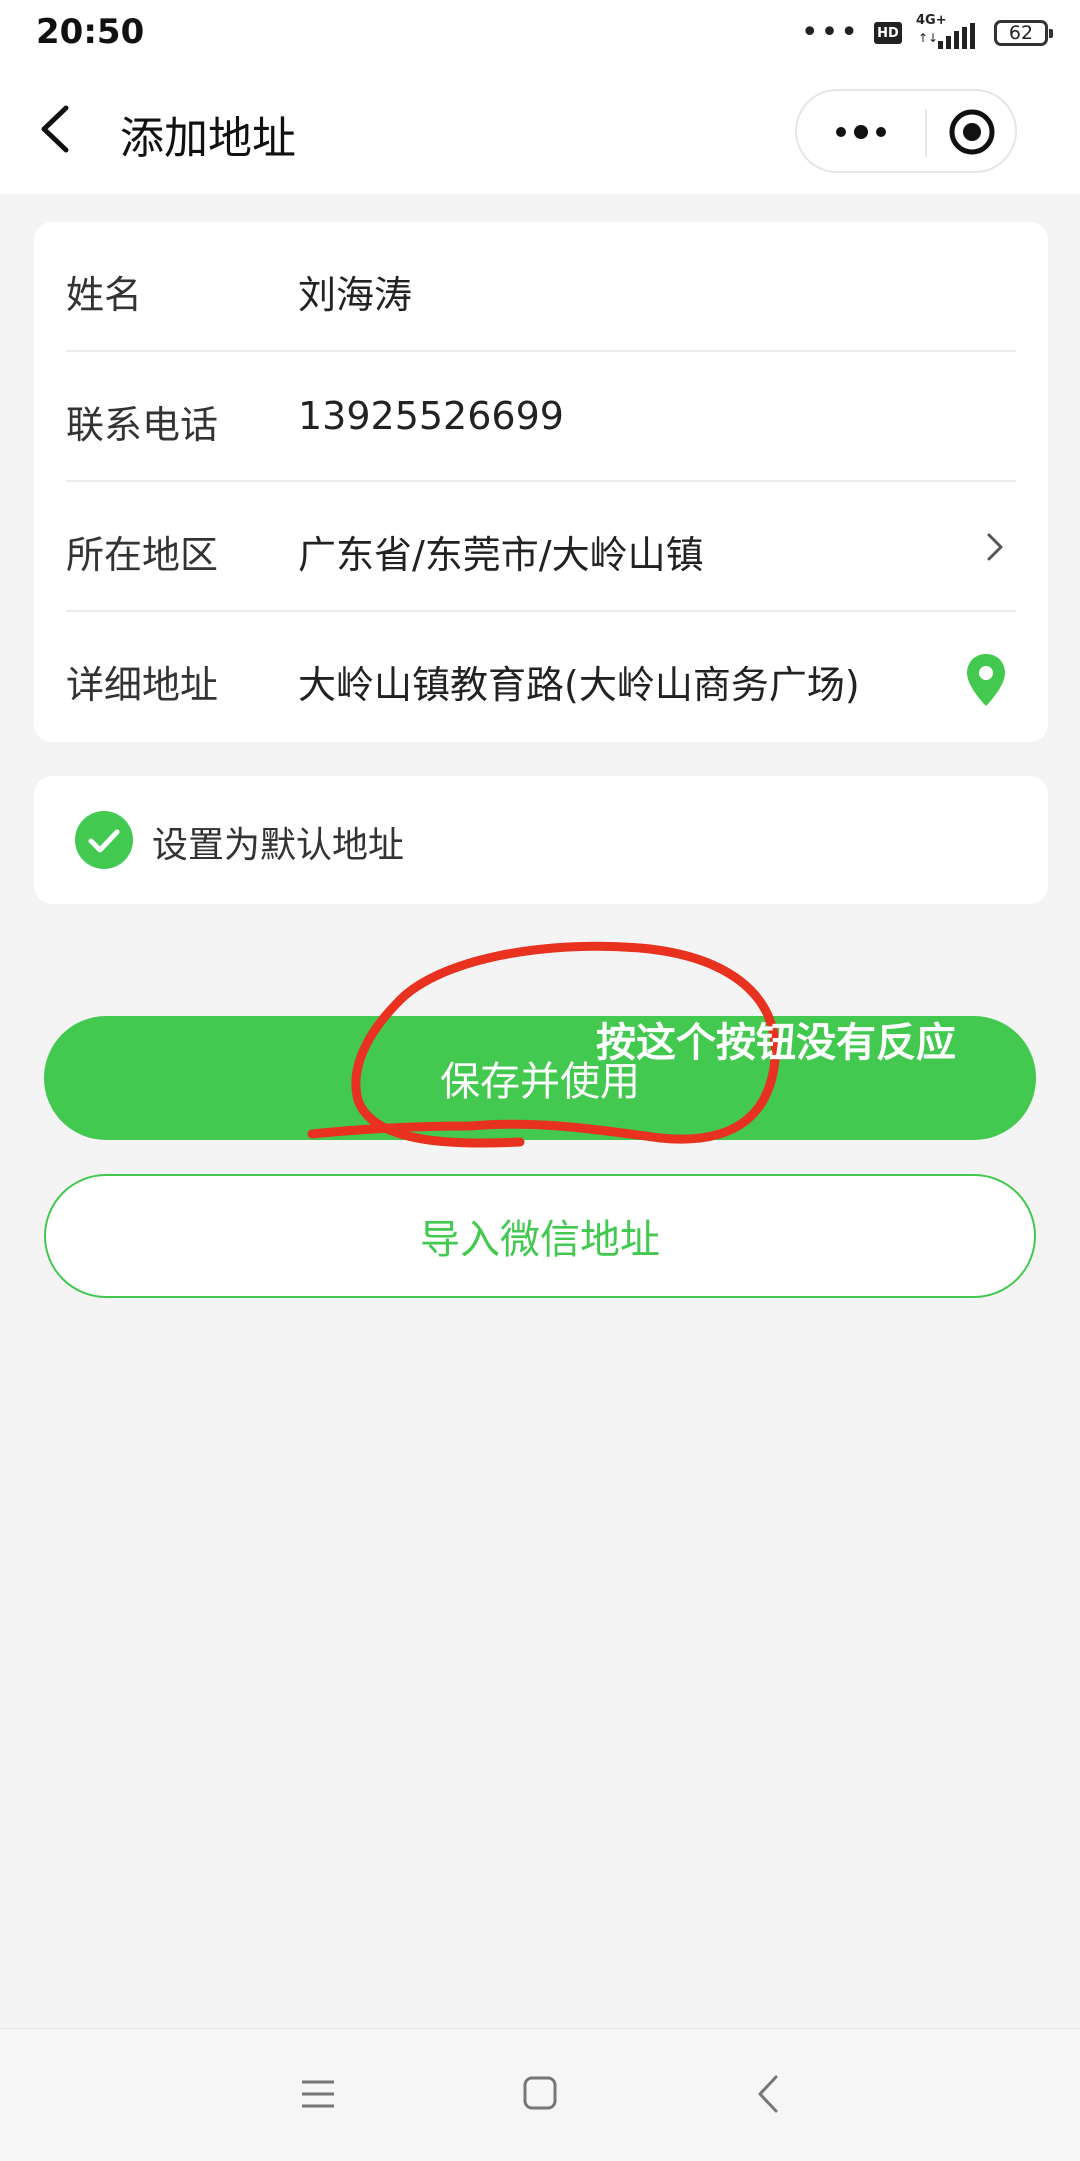 The height and width of the screenshot is (2161, 1080). I want to click on system-nav-bar, so click(540, 2094).